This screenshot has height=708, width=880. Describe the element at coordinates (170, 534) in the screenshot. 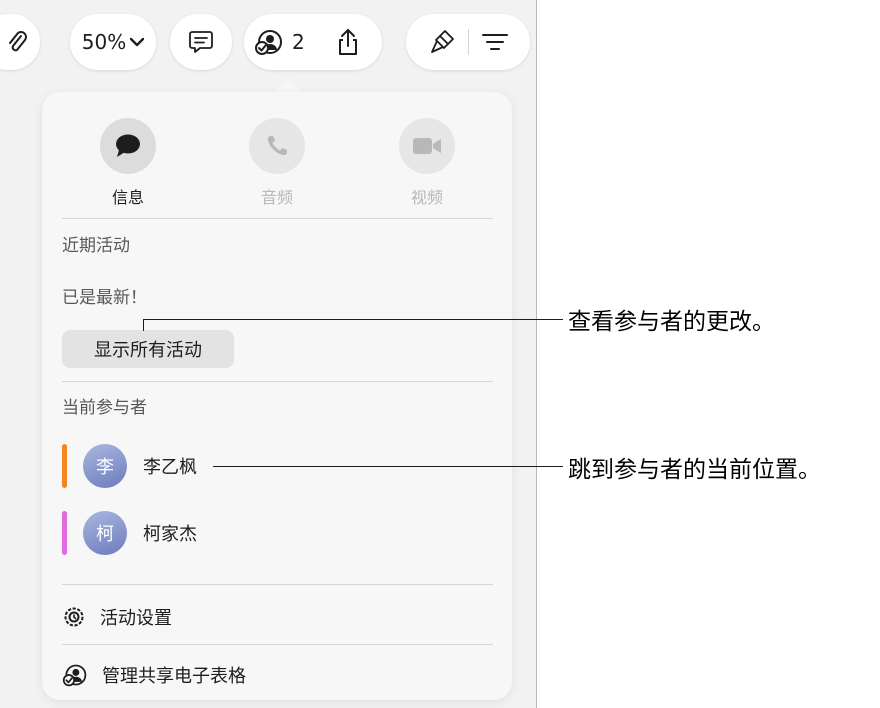

I see `participant-name: 柯家杰` at that location.